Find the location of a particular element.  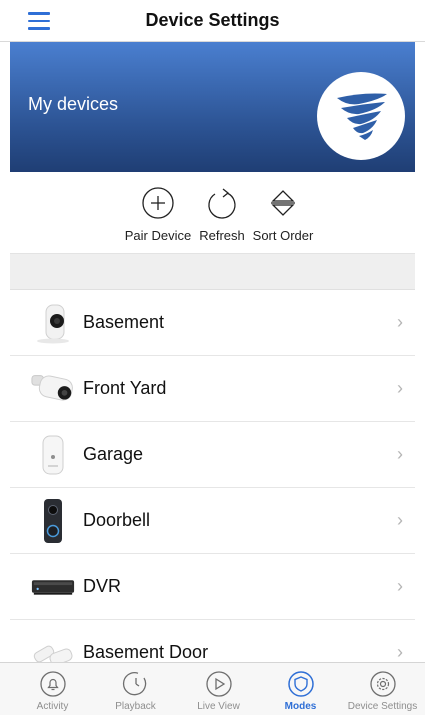

page-title: Device Settings is located at coordinates (212, 20).